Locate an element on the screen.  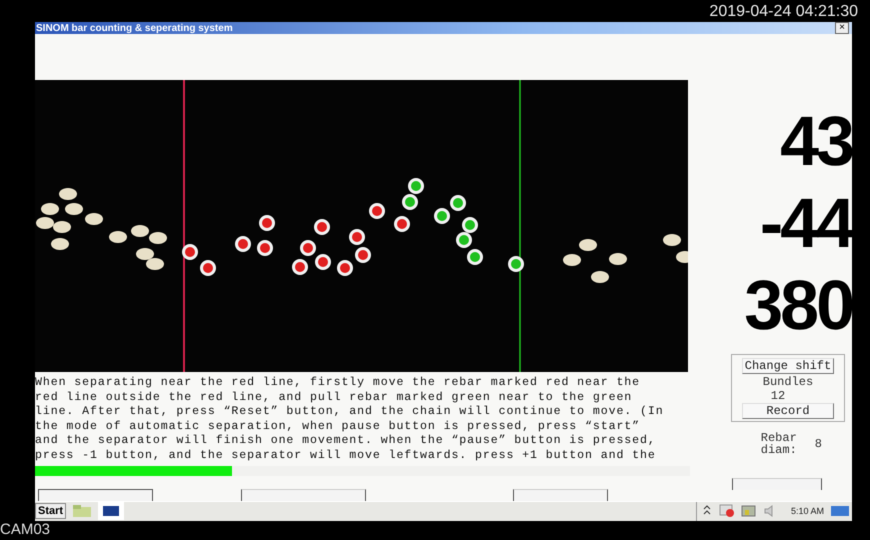
camera-name: CAM03 is located at coordinates (25, 529).